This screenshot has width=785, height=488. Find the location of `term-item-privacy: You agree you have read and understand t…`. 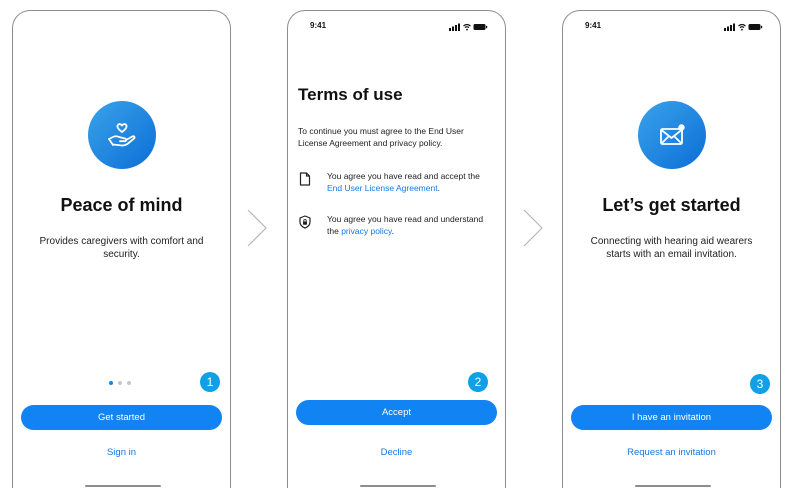

term-item-privacy: You agree you have read and understand t… is located at coordinates (397, 226).